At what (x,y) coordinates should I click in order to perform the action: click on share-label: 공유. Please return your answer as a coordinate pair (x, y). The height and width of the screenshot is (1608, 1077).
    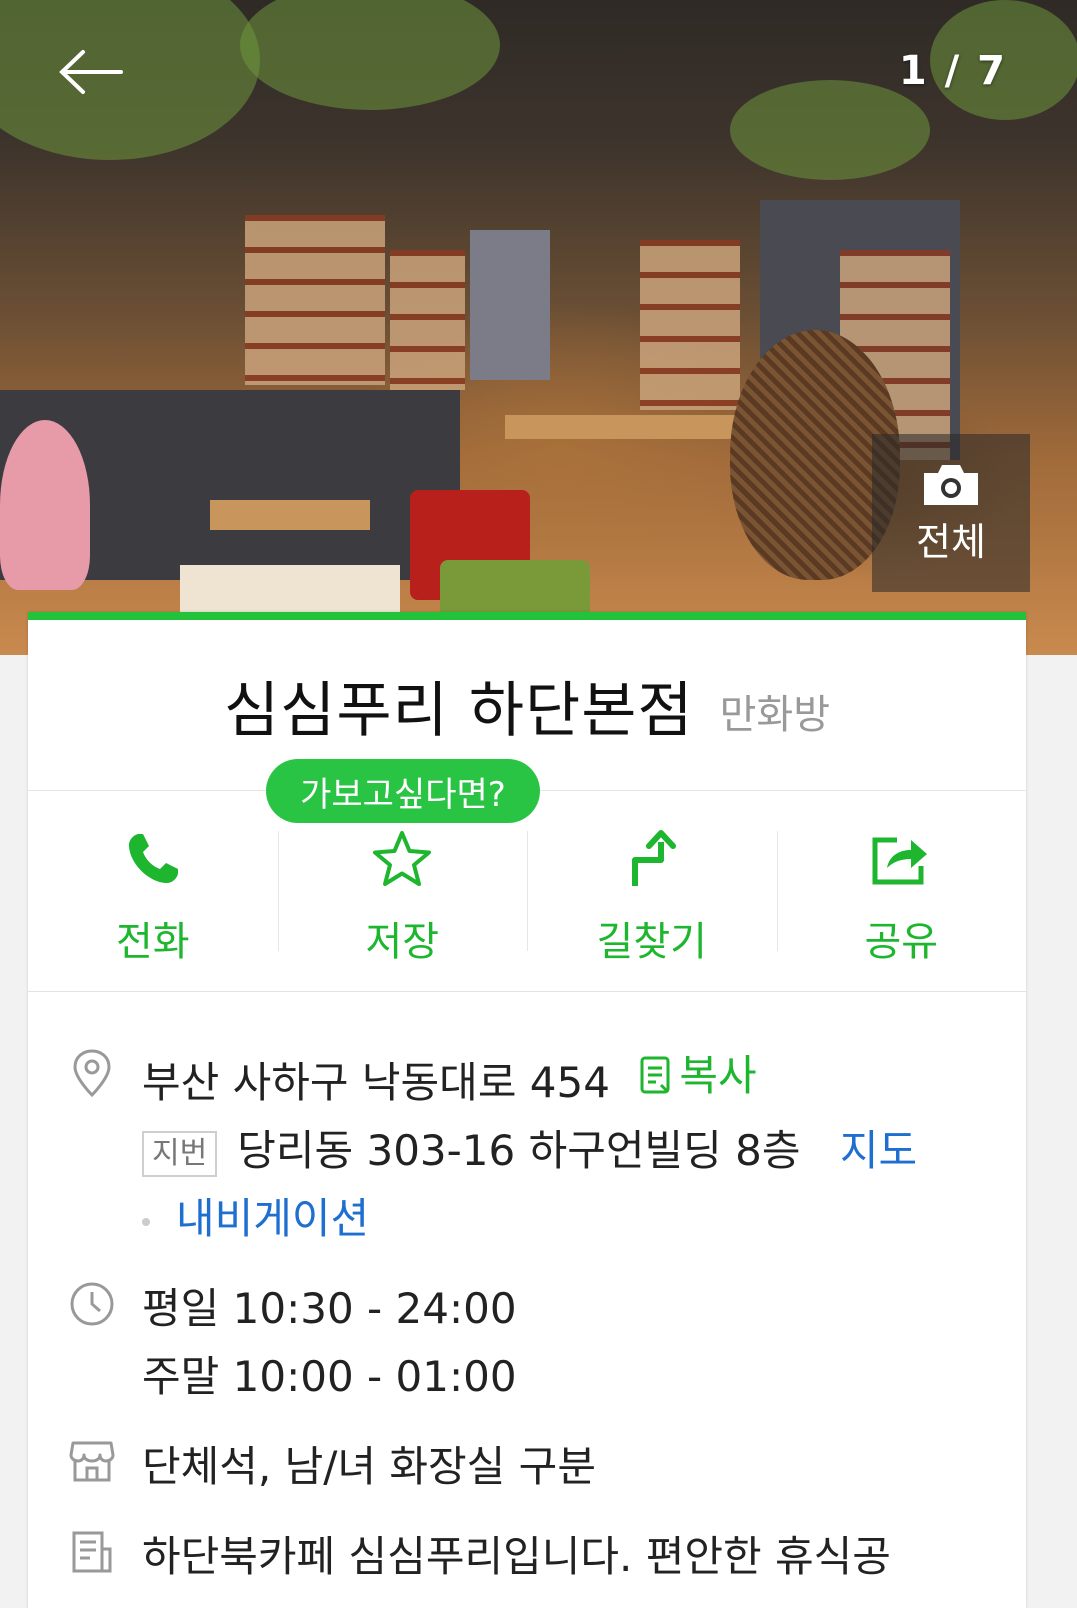
    Looking at the image, I should click on (901, 942).